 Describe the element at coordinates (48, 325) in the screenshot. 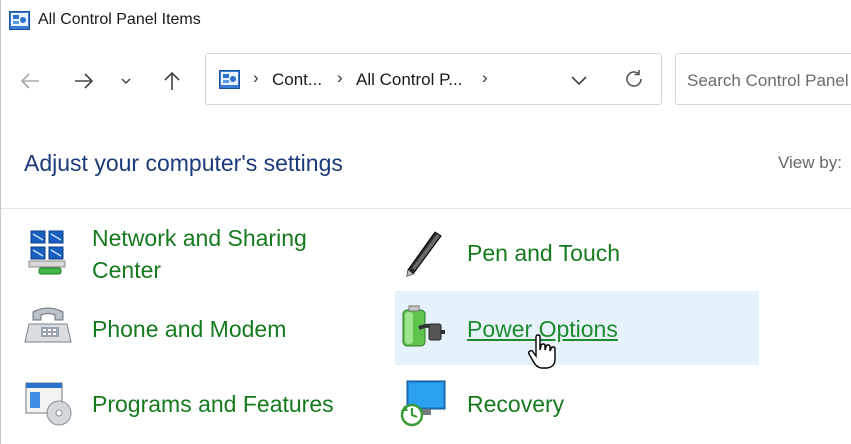

I see `phone-modem-icon` at that location.